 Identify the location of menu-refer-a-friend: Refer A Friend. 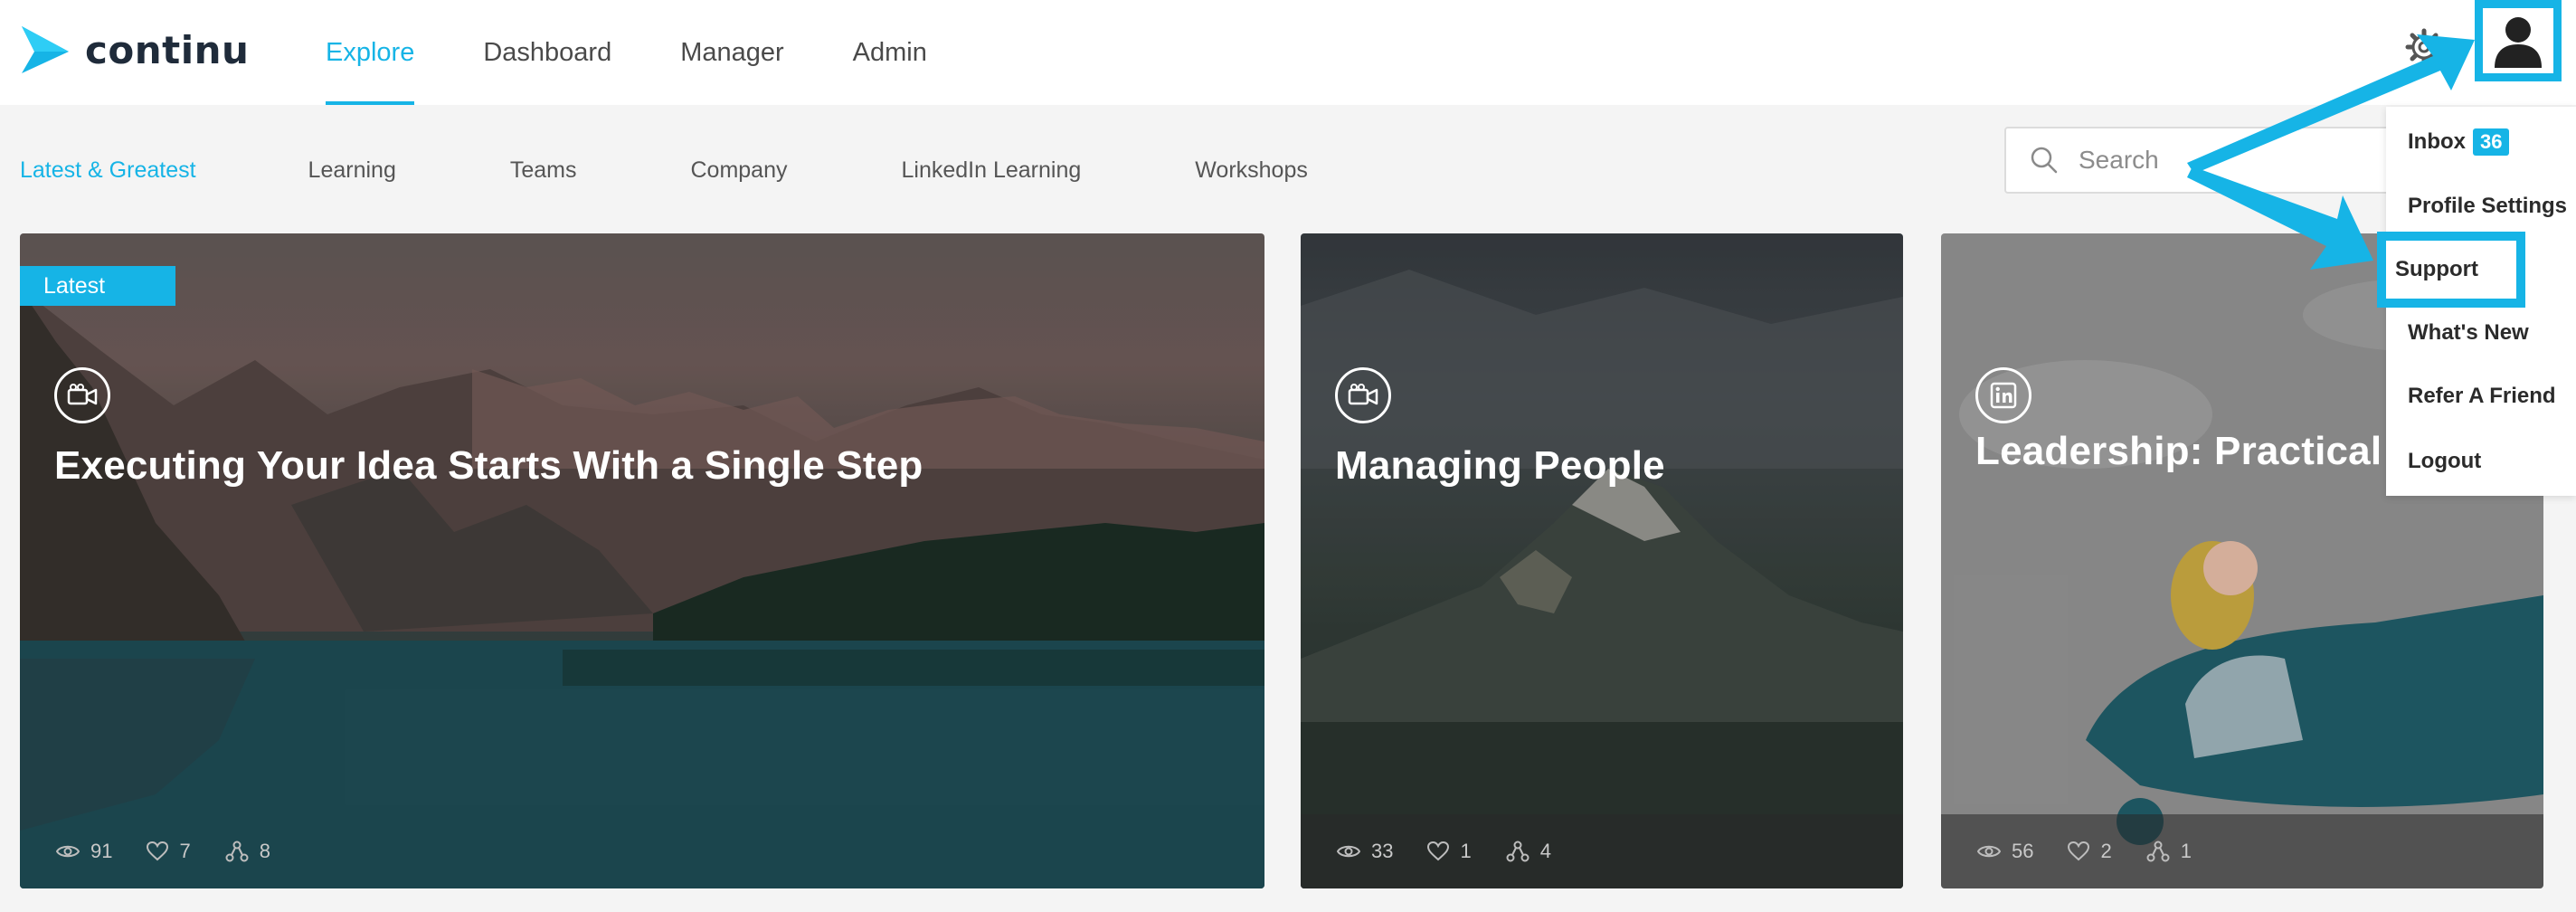
(2482, 396).